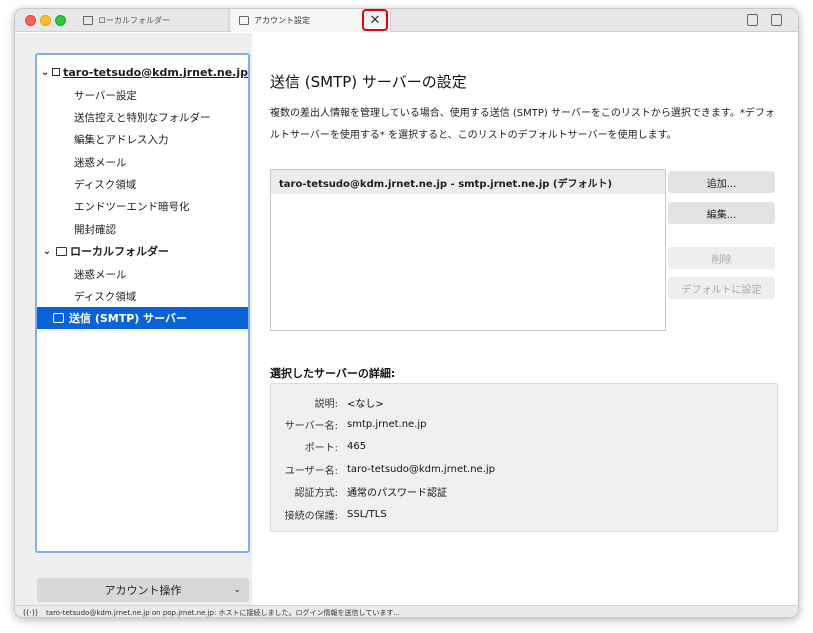 This screenshot has height=633, width=813. Describe the element at coordinates (776, 20) in the screenshot. I see `tasks-icon` at that location.